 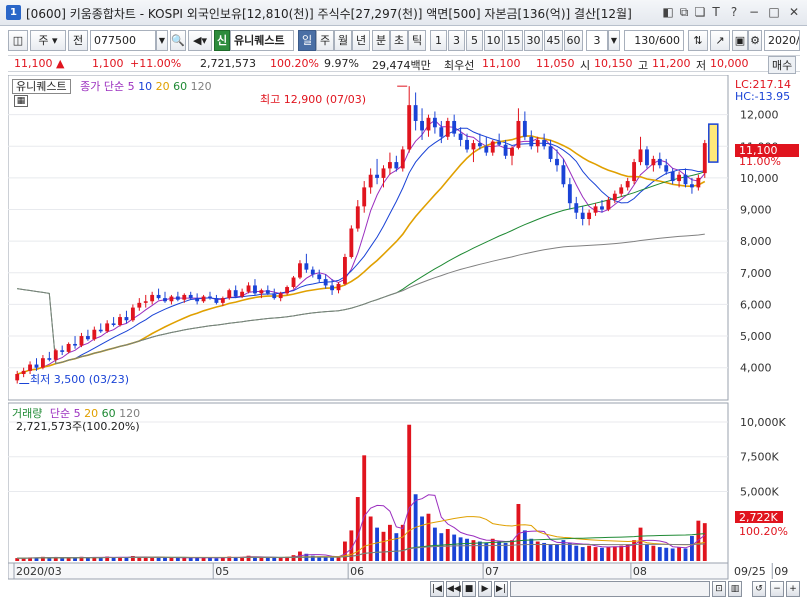 I want to click on buy-button: 매수, so click(x=782, y=65).